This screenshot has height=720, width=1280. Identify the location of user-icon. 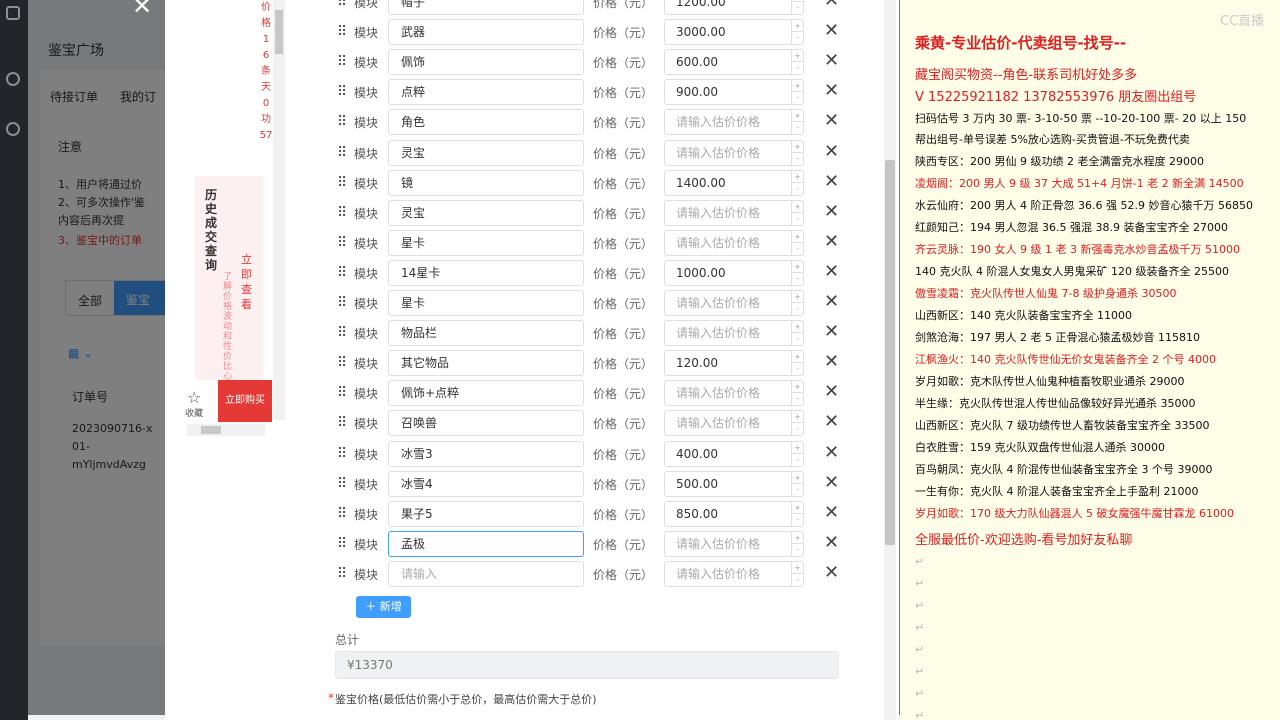
(13, 129).